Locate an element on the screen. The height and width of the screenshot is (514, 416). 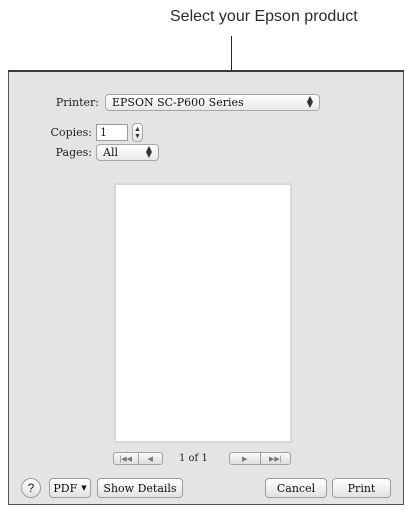
copies-stepper-icon: ▲ ▼ is located at coordinates (137, 132).